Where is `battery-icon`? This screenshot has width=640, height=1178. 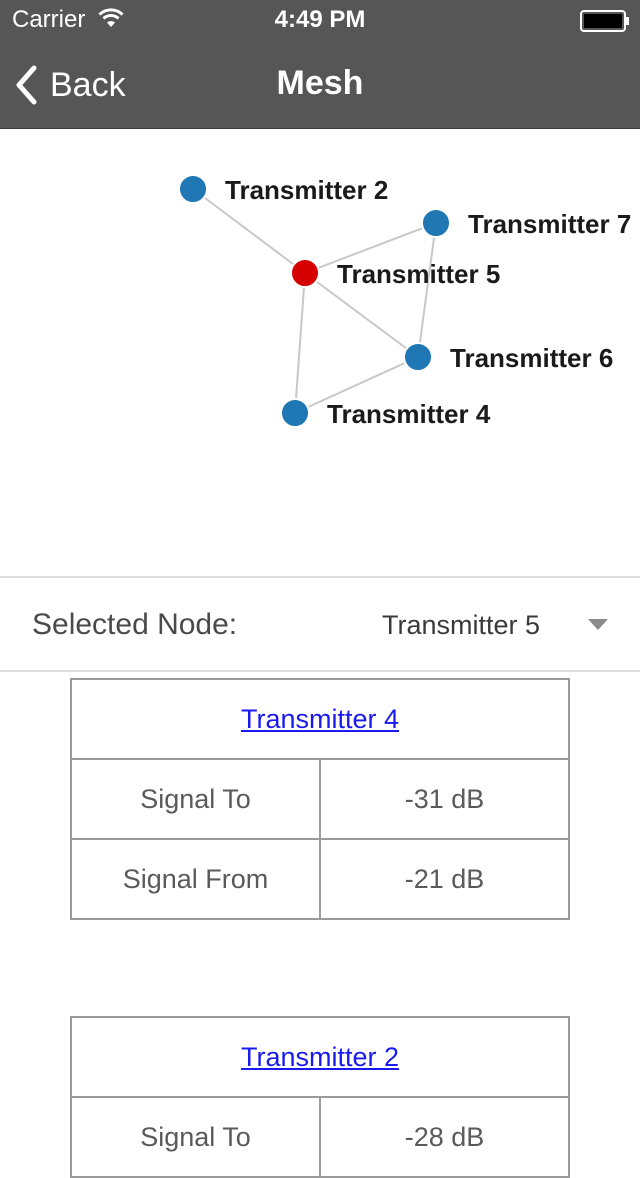
battery-icon is located at coordinates (604, 21).